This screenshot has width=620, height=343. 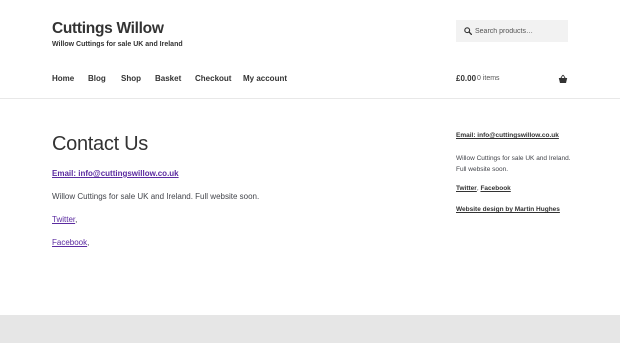 What do you see at coordinates (63, 78) in the screenshot?
I see `nav-item-home: Home` at bounding box center [63, 78].